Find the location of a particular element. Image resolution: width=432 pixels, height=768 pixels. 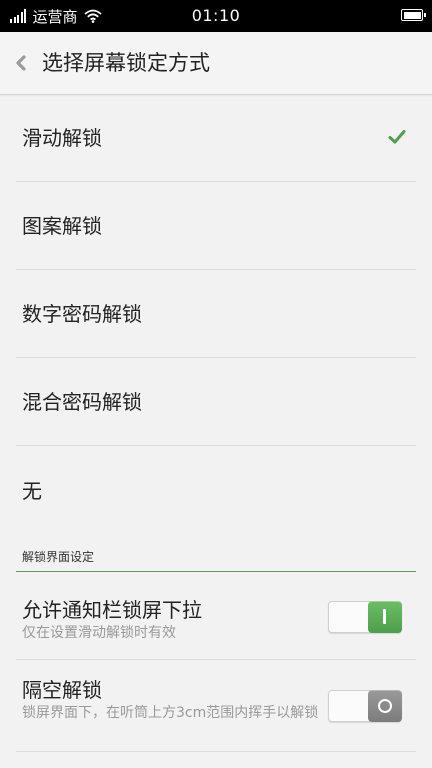

option-label: 混合密码解锁 is located at coordinates (82, 402).